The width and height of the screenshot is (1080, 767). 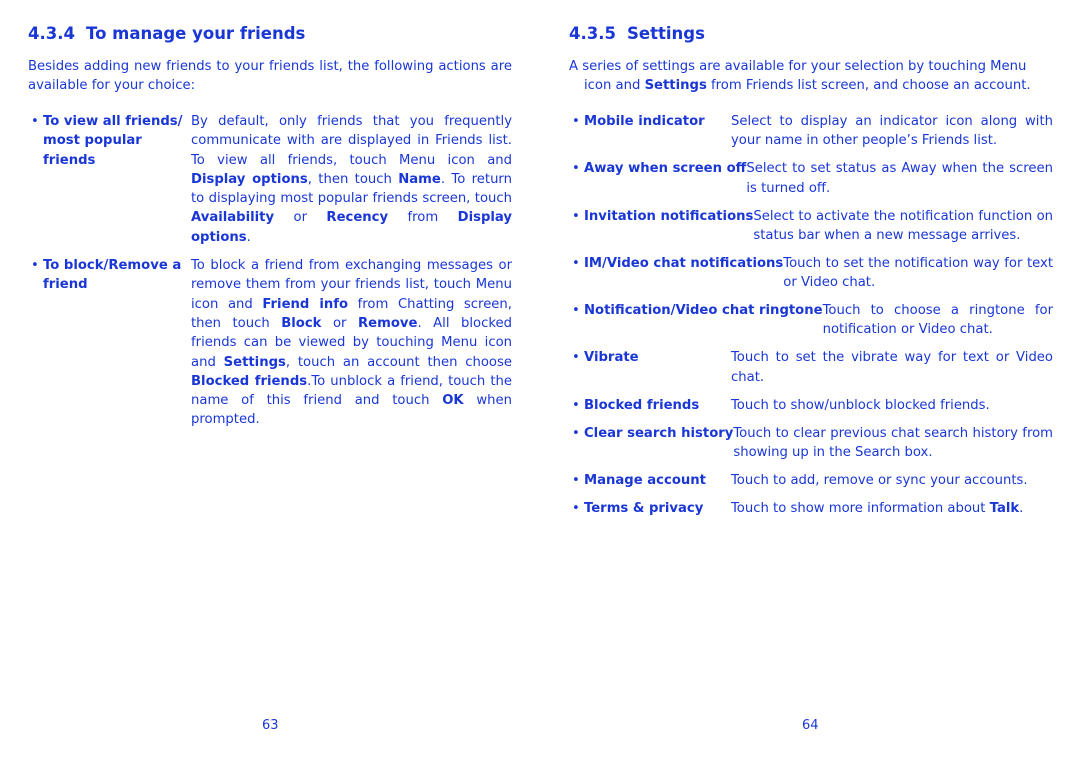 I want to click on item-term: To block/Remove a friend, so click(x=112, y=275).